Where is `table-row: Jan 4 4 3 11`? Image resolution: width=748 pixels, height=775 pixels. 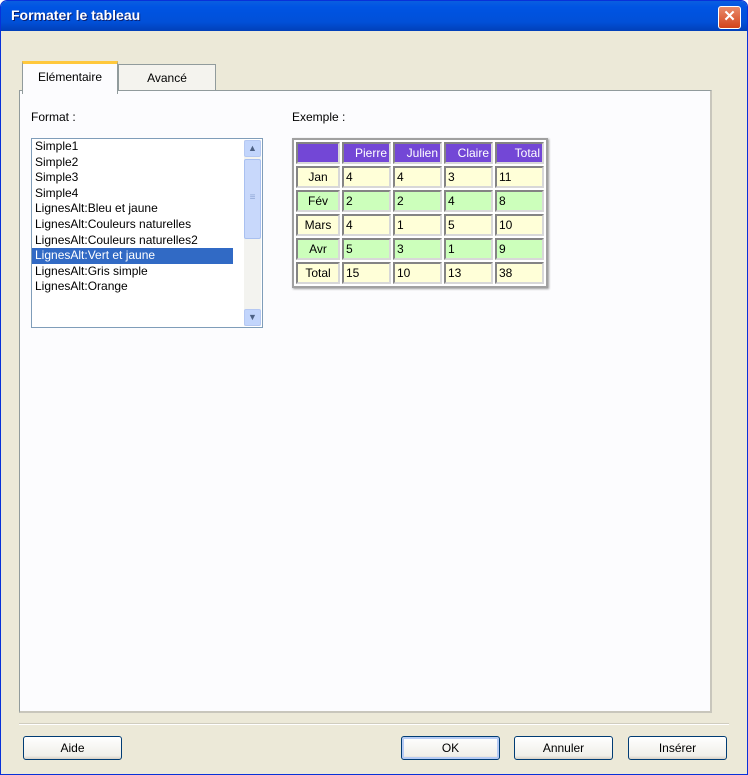
table-row: Jan 4 4 3 11 is located at coordinates (420, 177).